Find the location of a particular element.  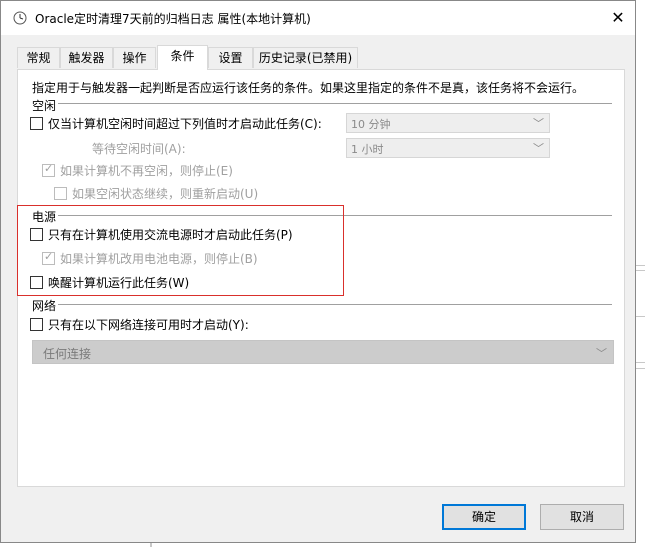

stop-if-not-idle-checkbox: ✓ is located at coordinates (48, 169).